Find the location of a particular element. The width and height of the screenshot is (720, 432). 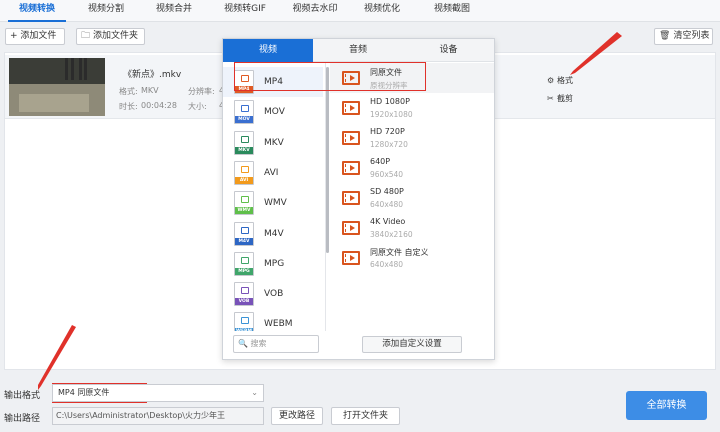

size-label: 大小: is located at coordinates (197, 106).